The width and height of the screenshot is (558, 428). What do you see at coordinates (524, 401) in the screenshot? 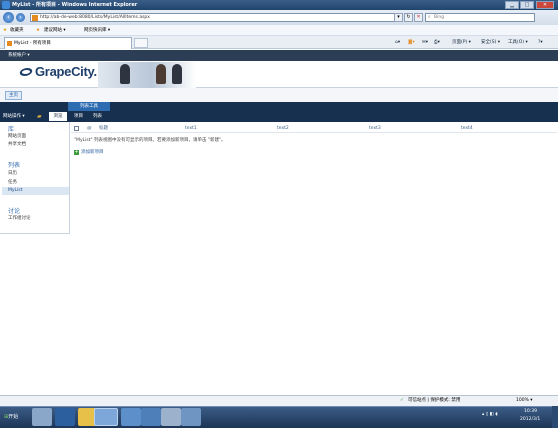
I see `zoom-level: 100% ▾` at bounding box center [524, 401].